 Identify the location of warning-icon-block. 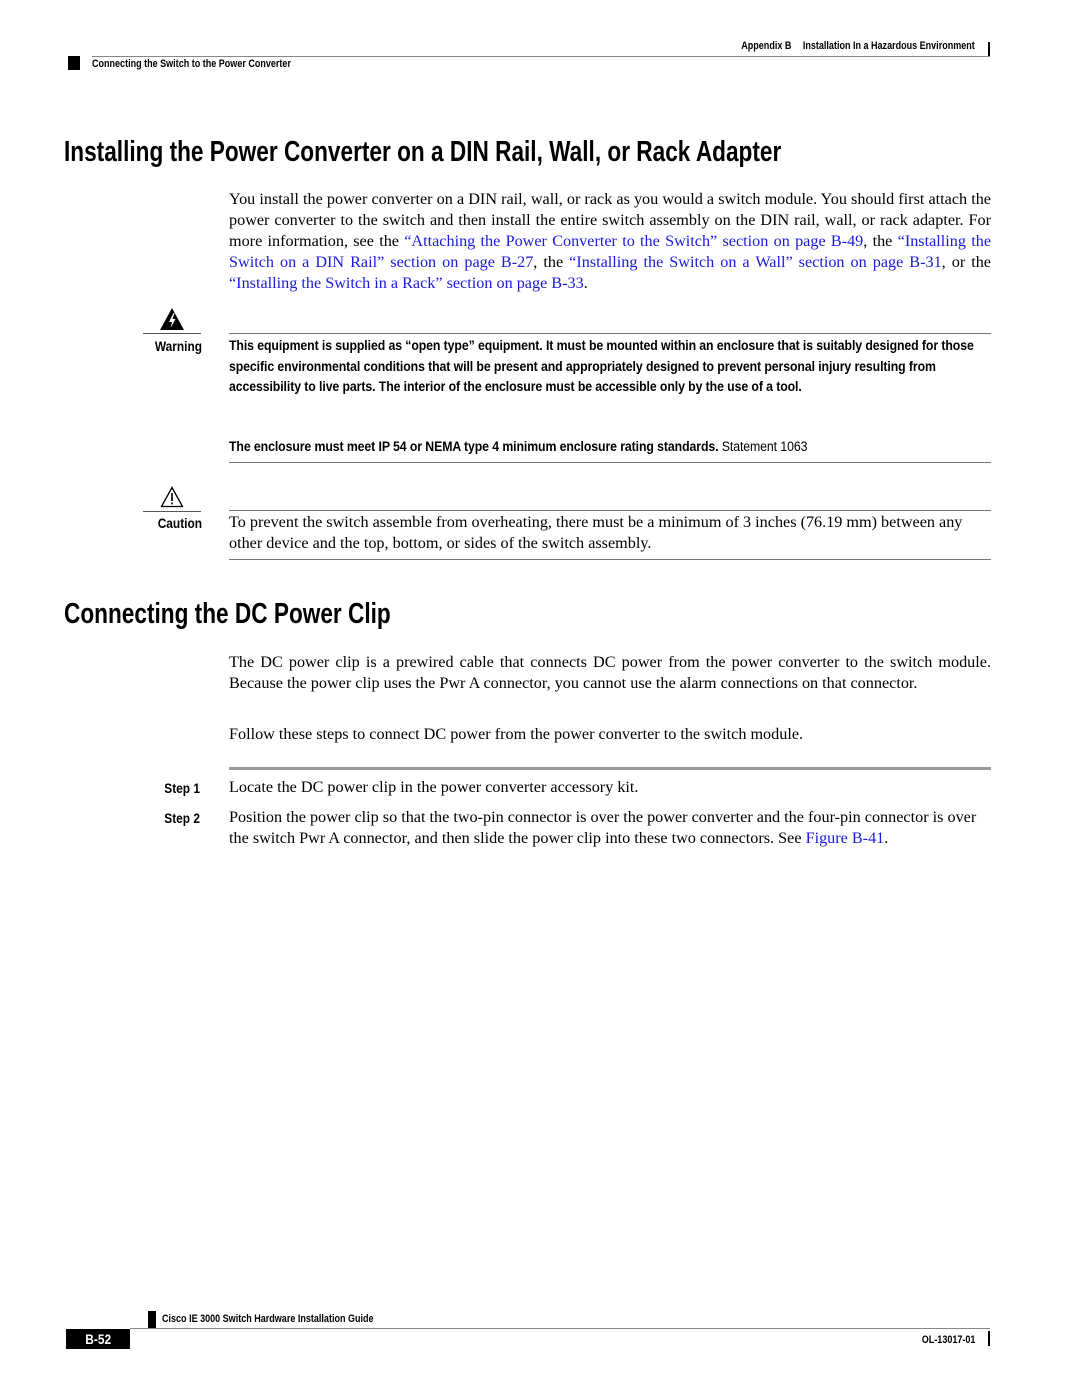
(172, 319).